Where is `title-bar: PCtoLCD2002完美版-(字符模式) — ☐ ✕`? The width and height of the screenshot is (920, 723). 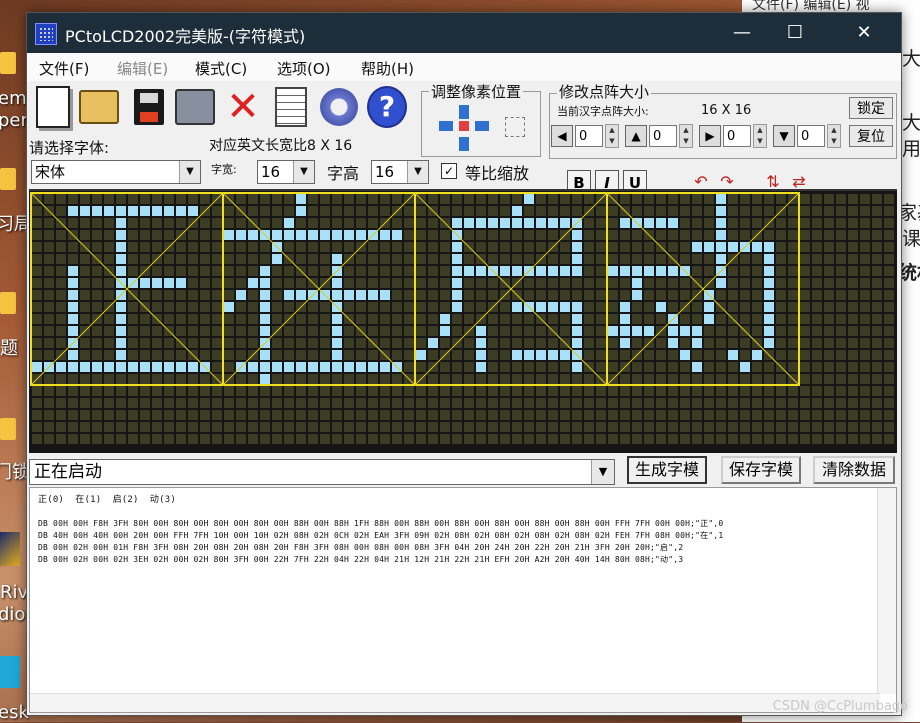 title-bar: PCtoLCD2002完美版-(字符模式) — ☐ ✕ is located at coordinates (464, 33).